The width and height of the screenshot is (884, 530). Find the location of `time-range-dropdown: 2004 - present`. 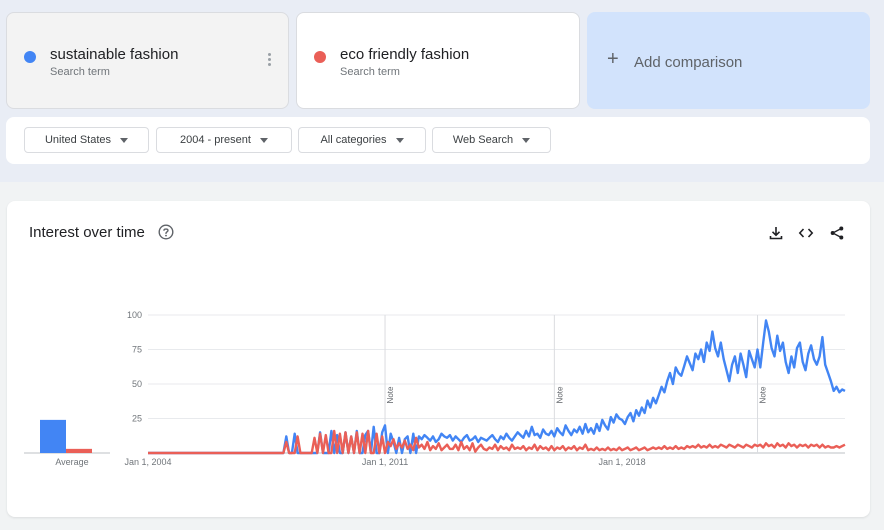

time-range-dropdown: 2004 - present is located at coordinates (224, 140).